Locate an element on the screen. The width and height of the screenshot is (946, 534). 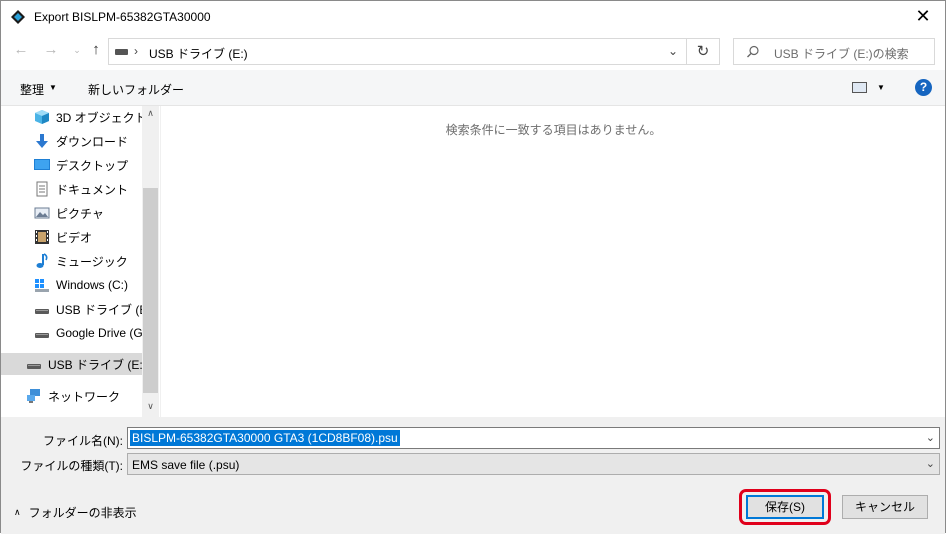
forward-button: → is located at coordinates (51, 50).